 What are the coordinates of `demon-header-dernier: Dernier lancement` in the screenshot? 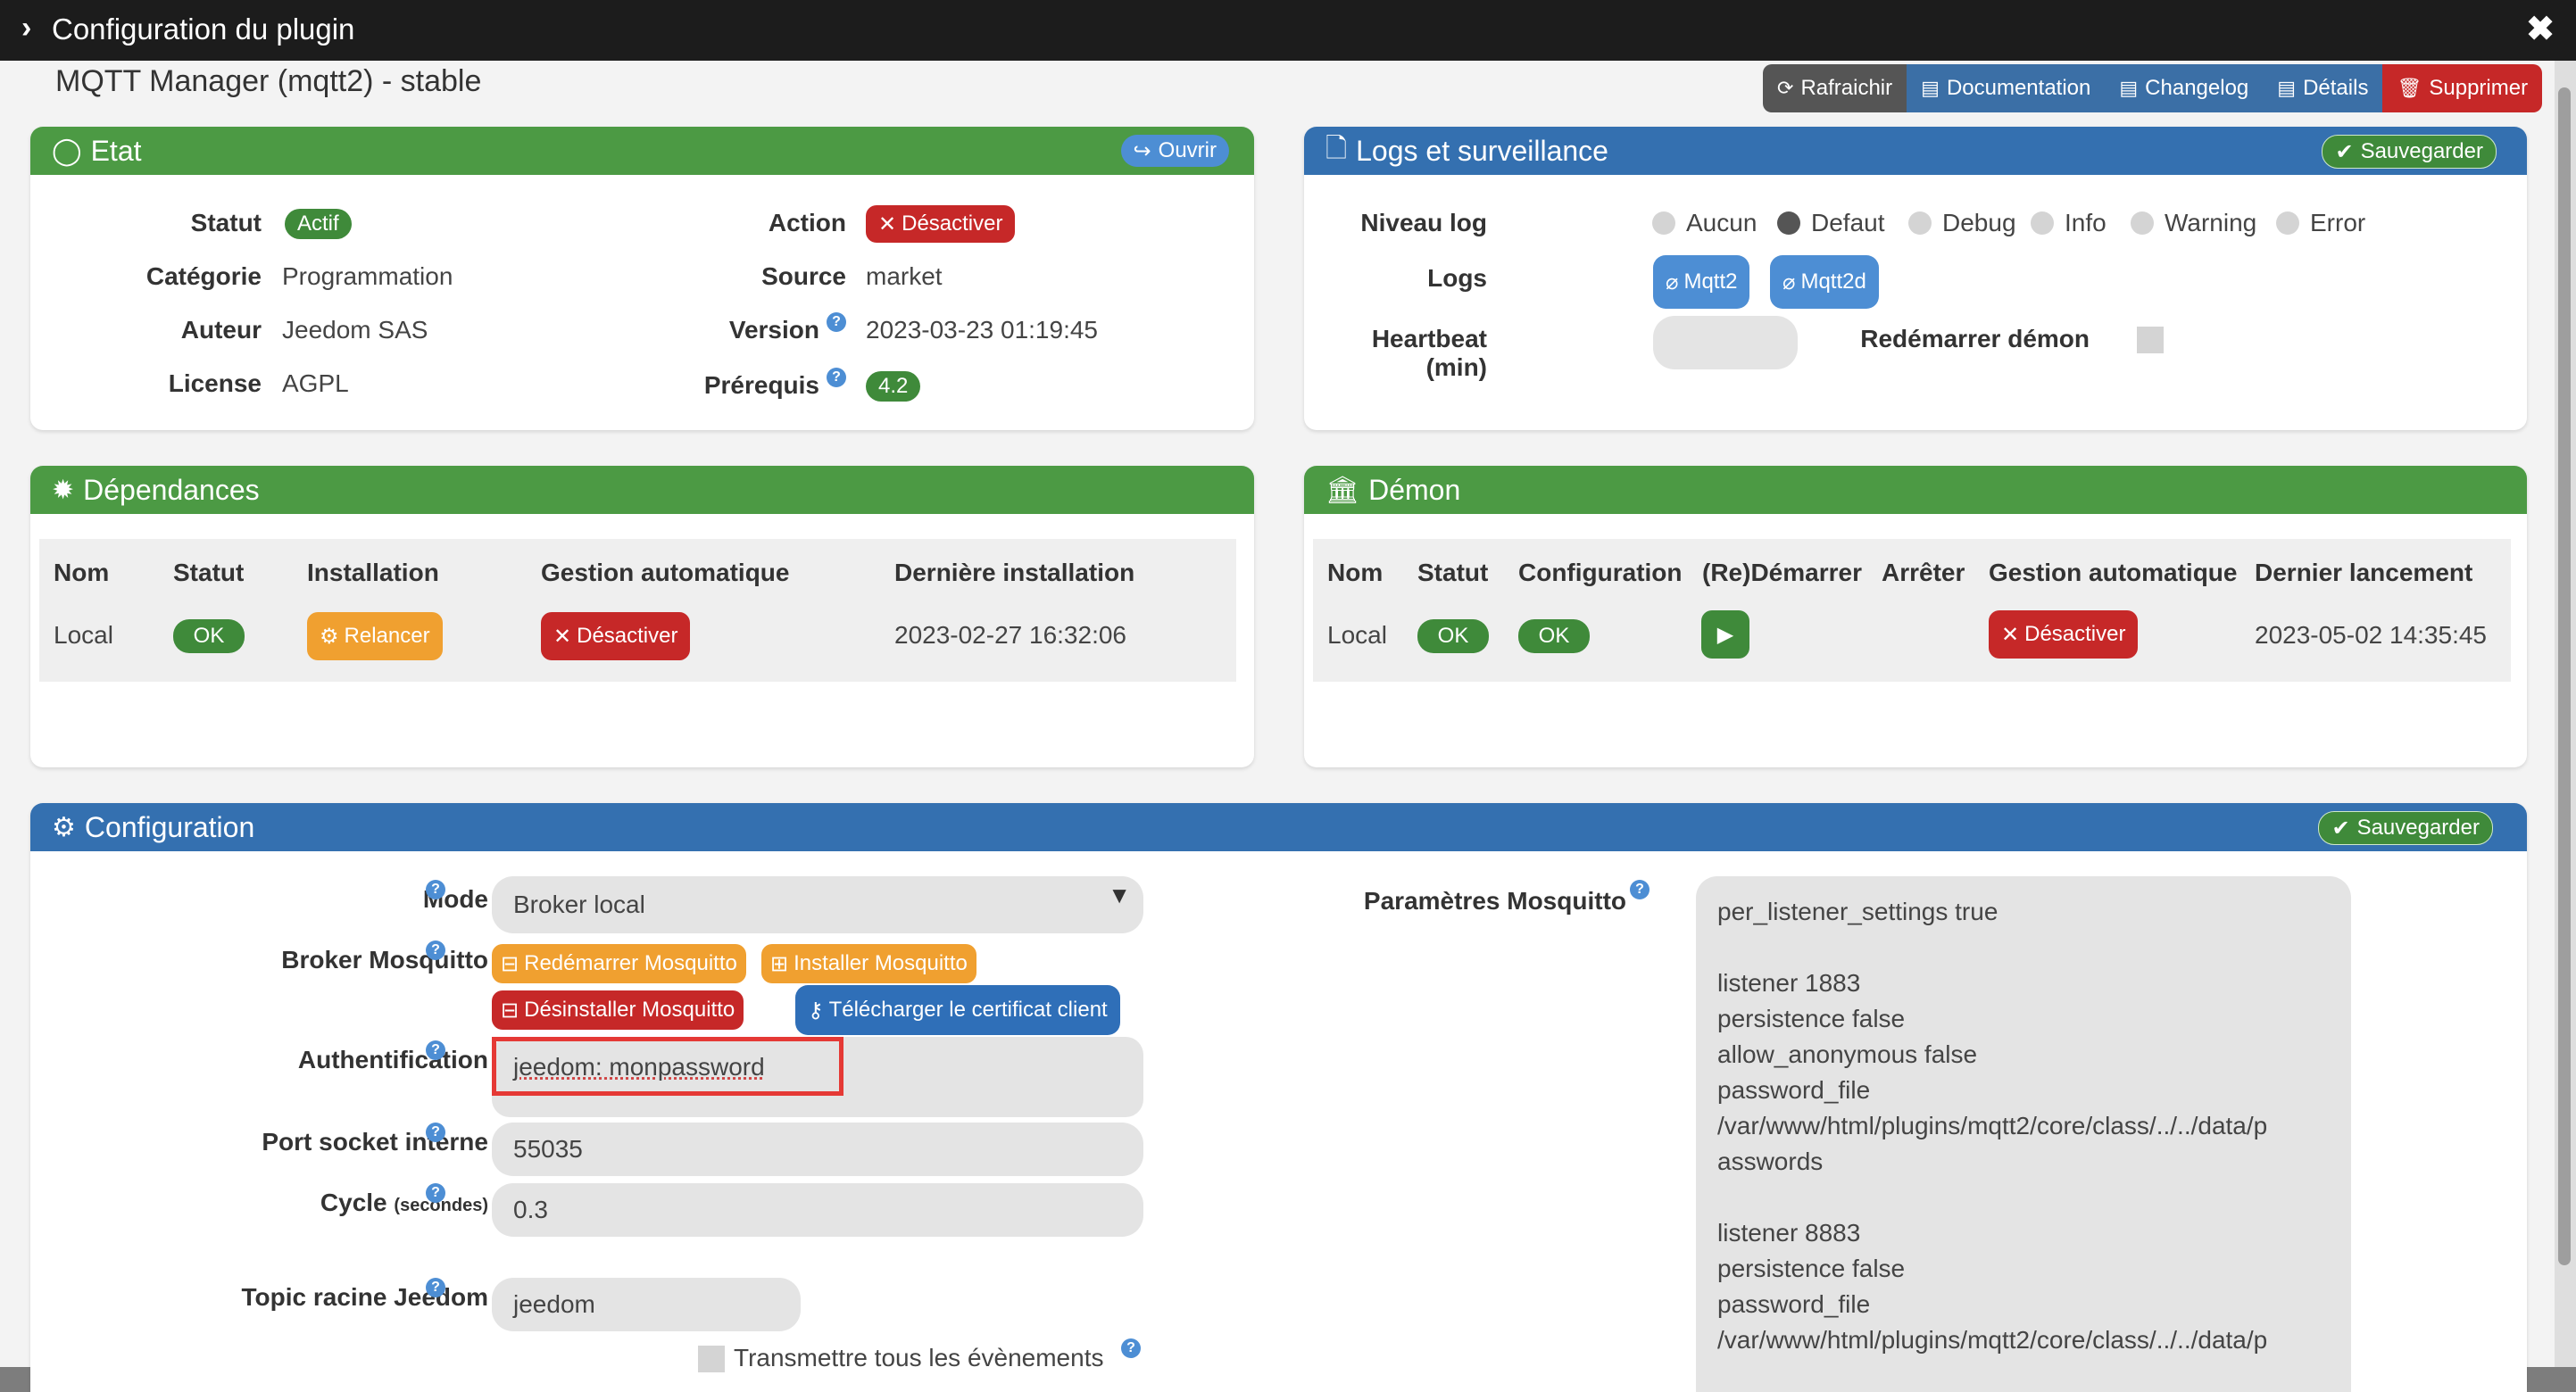 It's located at (2364, 572).